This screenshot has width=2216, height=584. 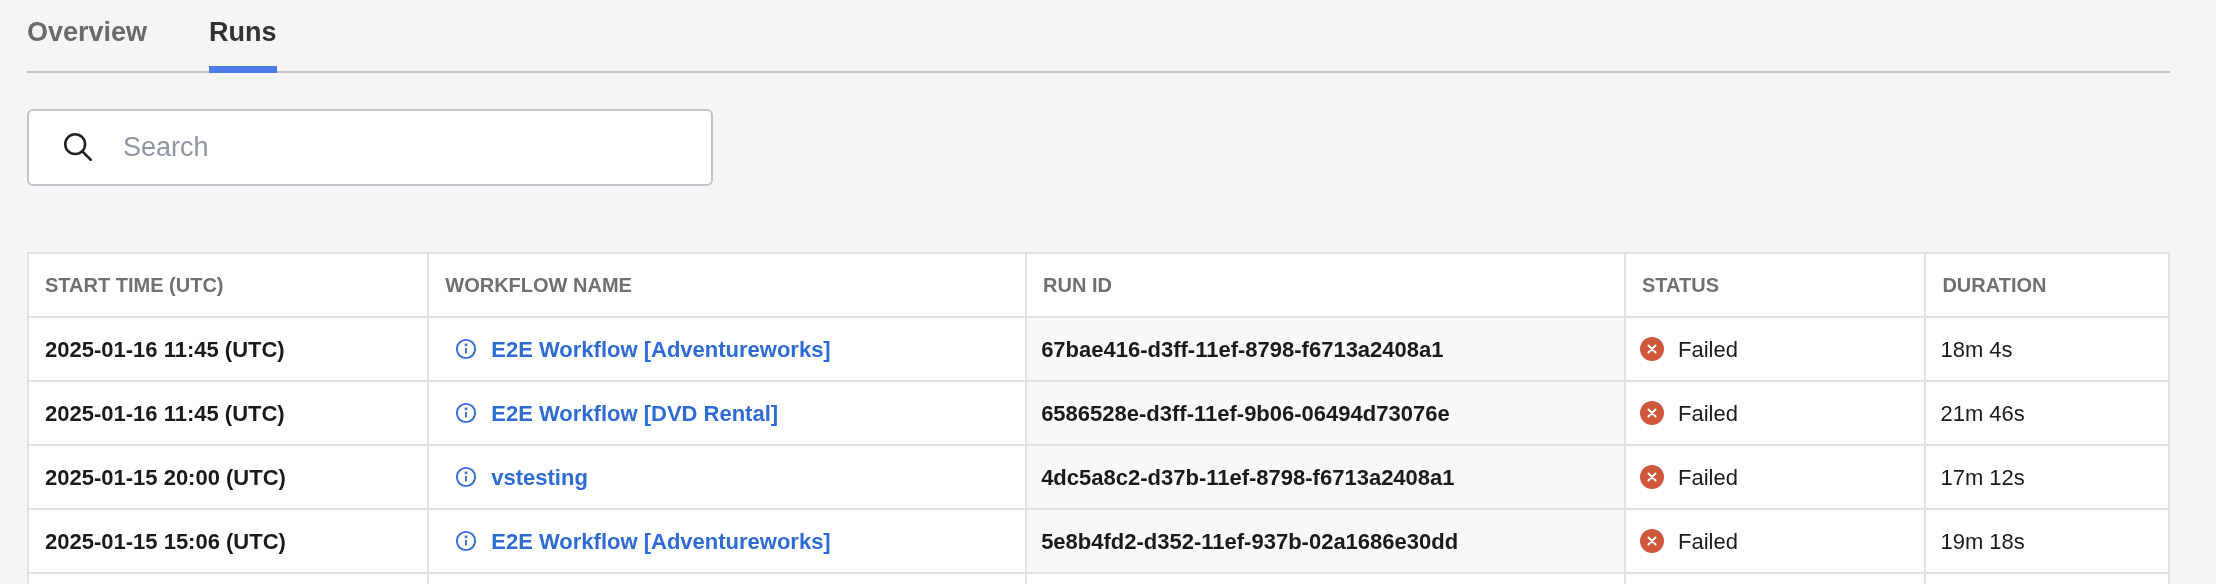 I want to click on duration: 21m 46s, so click(x=1982, y=413).